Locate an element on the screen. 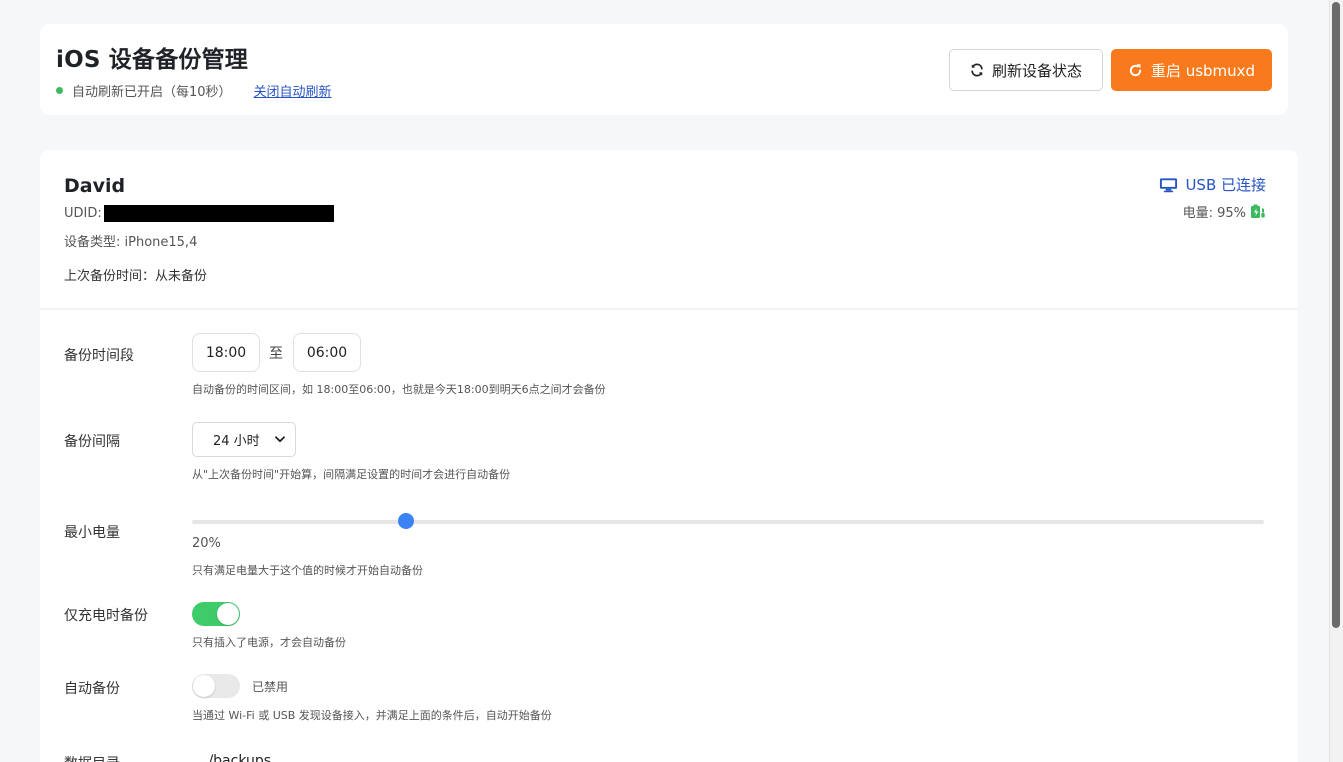  charging-only-toggle is located at coordinates (216, 614).